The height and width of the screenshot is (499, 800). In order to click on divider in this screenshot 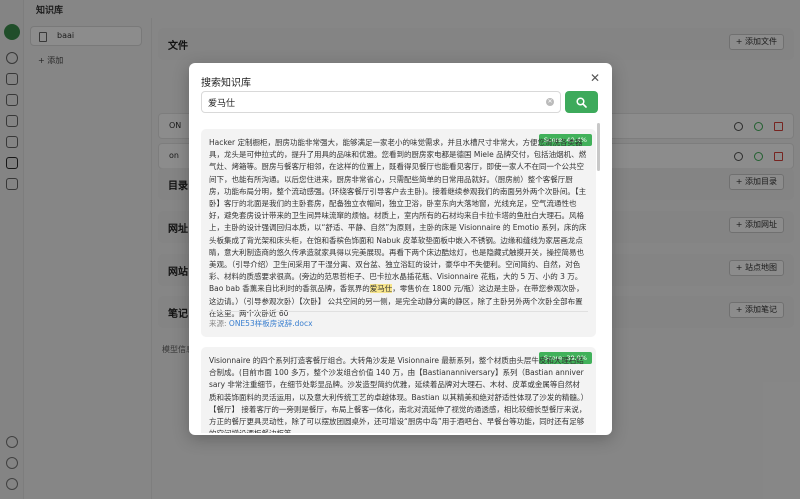, I will do `click(398, 311)`.